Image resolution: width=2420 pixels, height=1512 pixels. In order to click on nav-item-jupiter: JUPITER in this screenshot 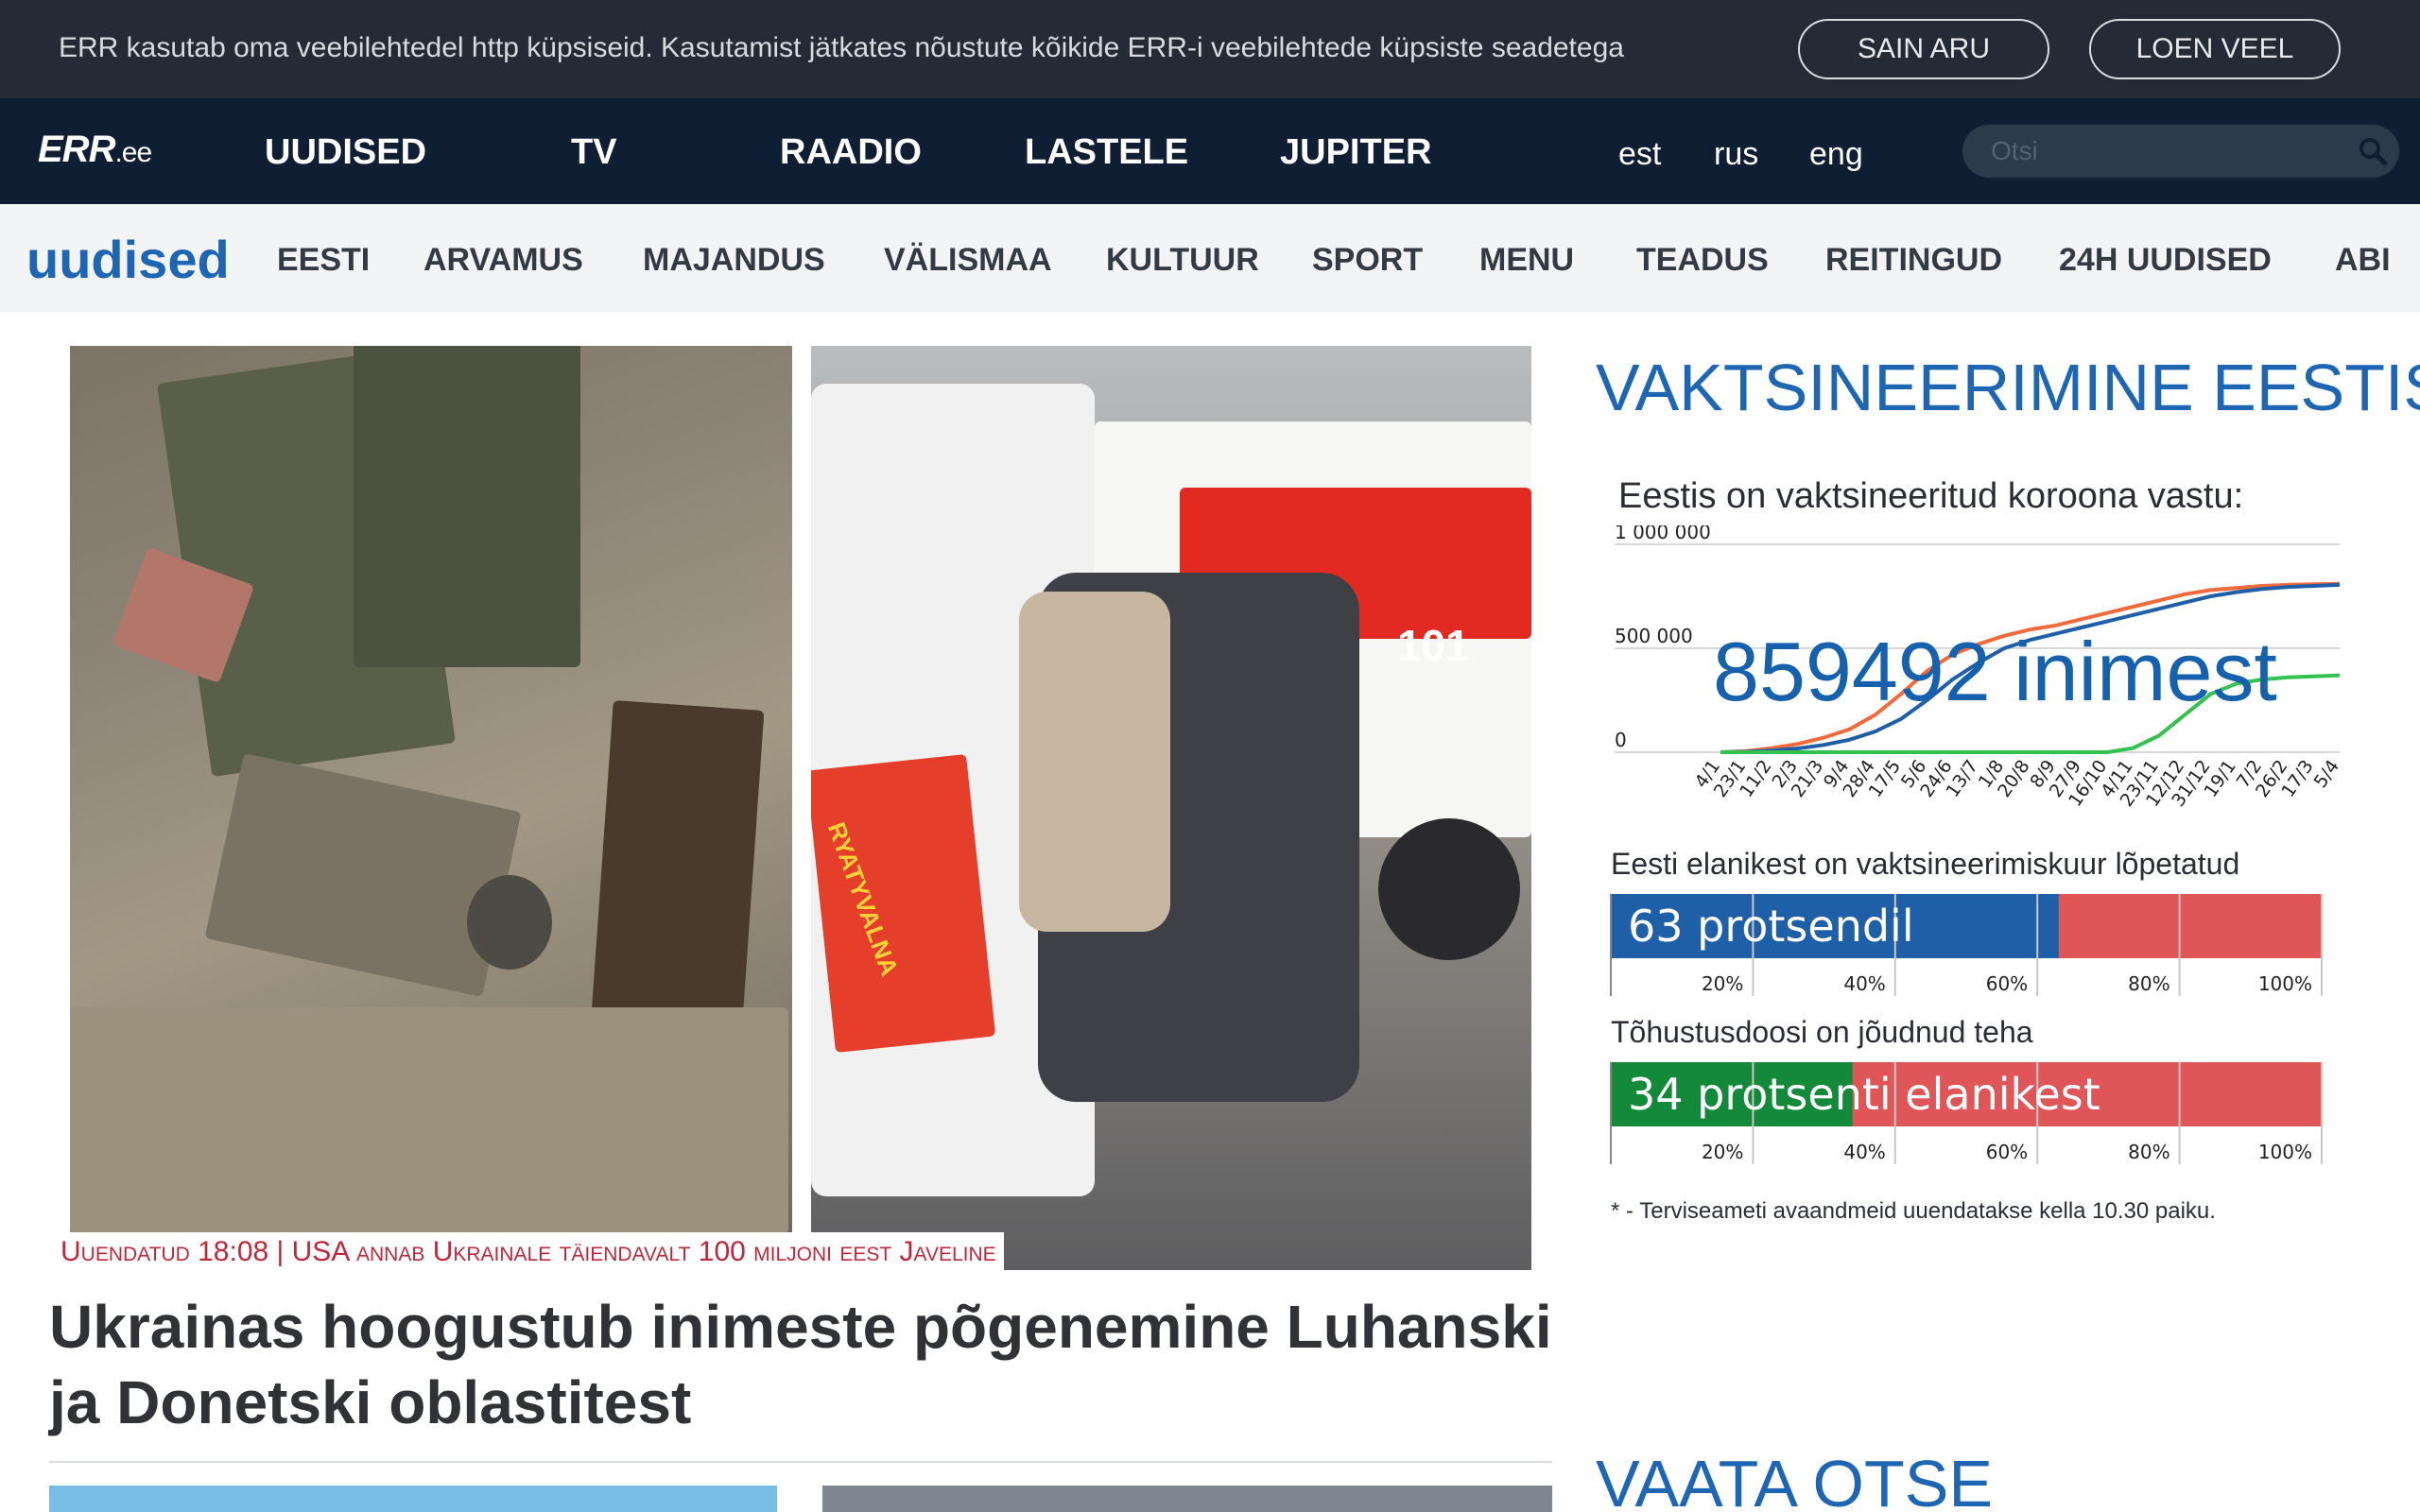, I will do `click(1355, 152)`.